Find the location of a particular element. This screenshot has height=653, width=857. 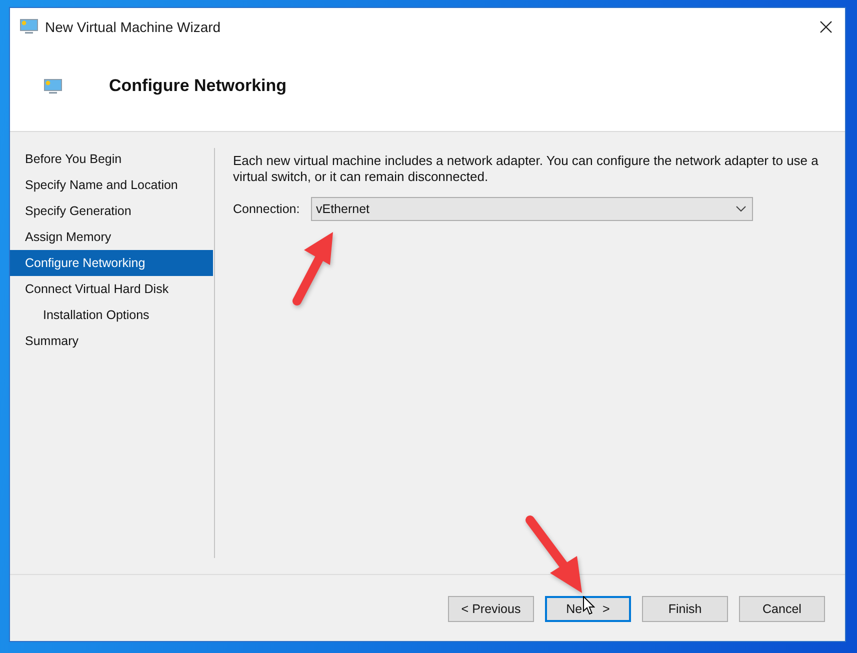

close-icon is located at coordinates (826, 26).